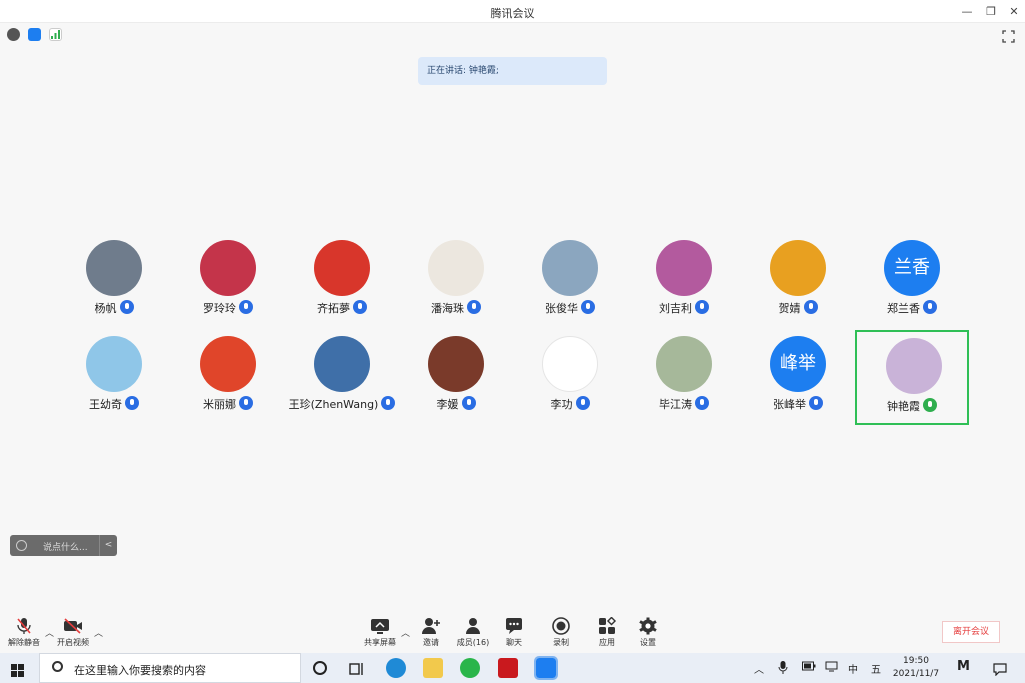 Image resolution: width=1025 pixels, height=683 pixels. Describe the element at coordinates (17, 669) in the screenshot. I see `windows-start-icon` at that location.